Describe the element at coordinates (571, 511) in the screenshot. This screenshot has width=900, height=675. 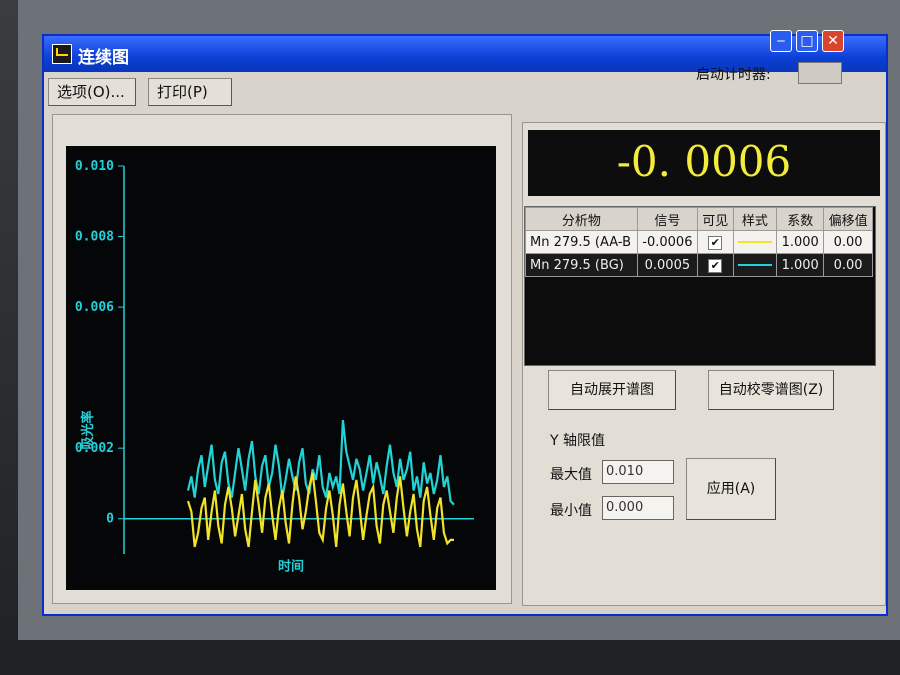
I see `min-value-label: 最小值` at that location.